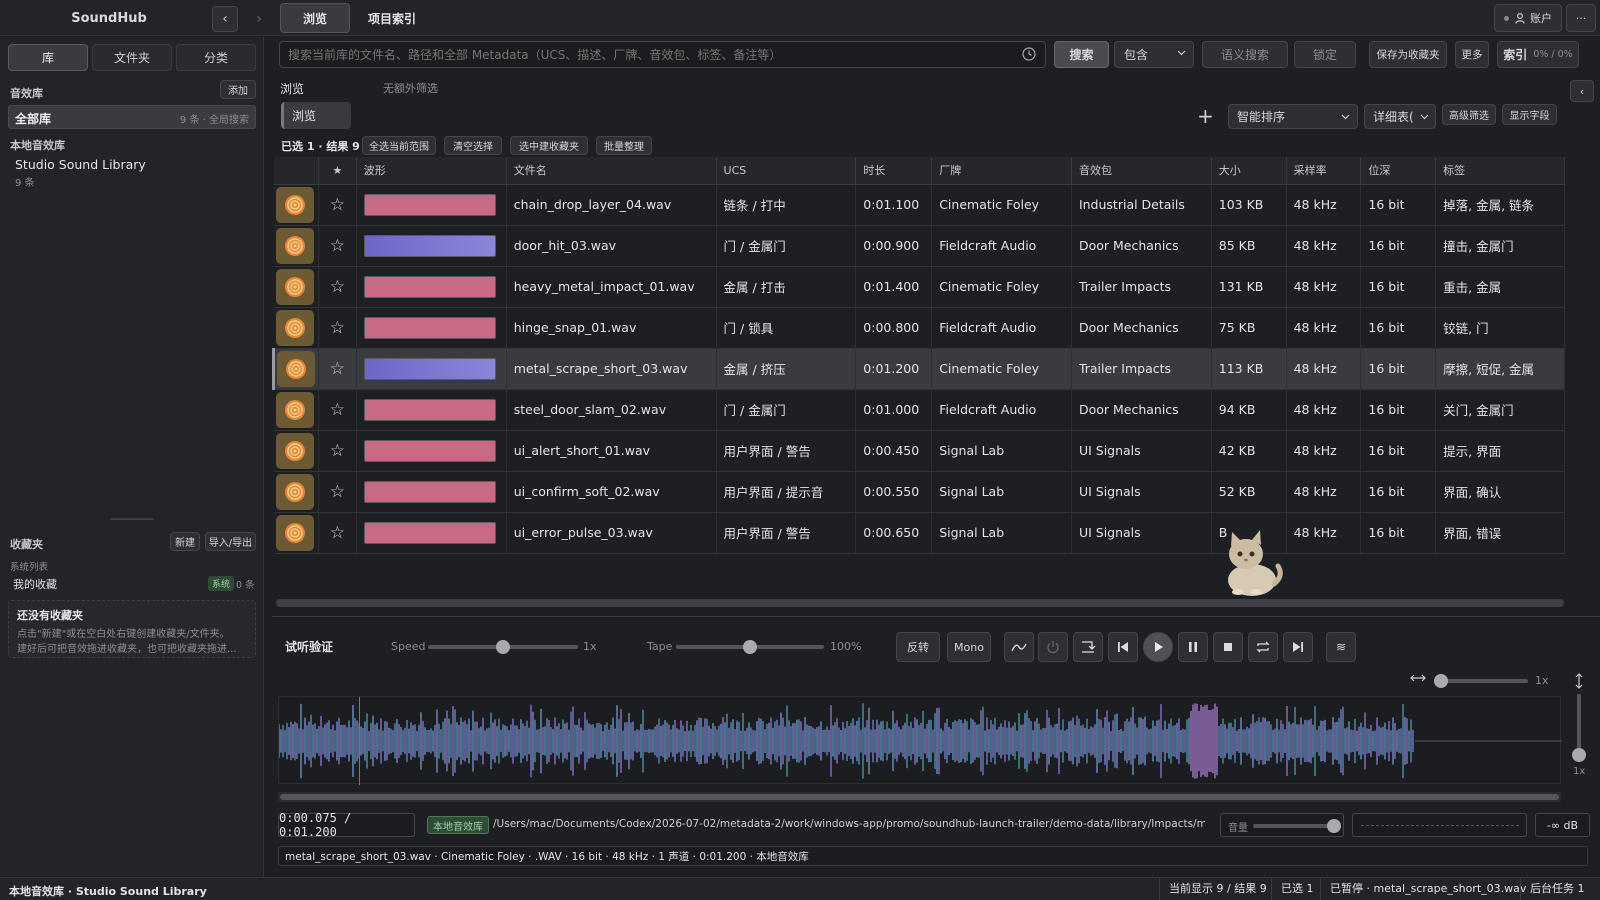 This screenshot has width=1600, height=900. What do you see at coordinates (1228, 647) in the screenshot?
I see `stop-button` at bounding box center [1228, 647].